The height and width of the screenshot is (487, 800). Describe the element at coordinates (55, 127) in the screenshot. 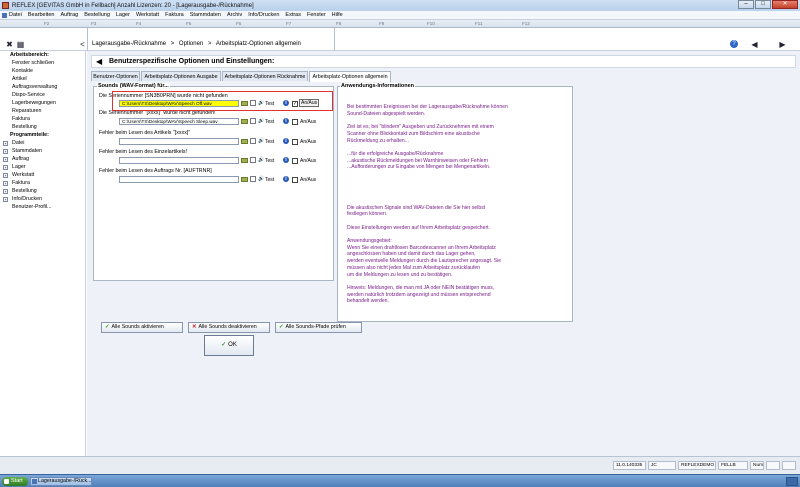

I see `sidebar-item-bestellung: Bestellung` at that location.